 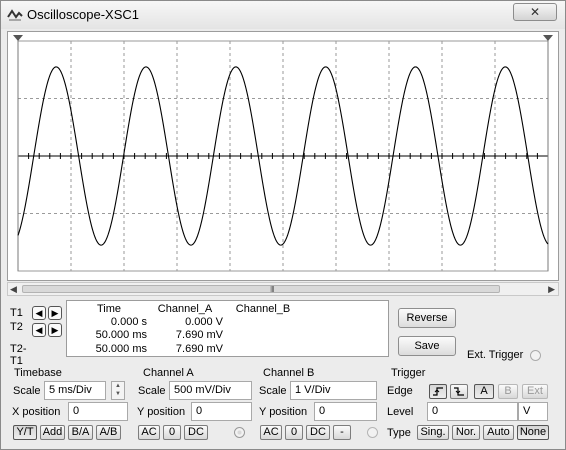 I want to click on readout-header-channel-a: Channel_A, so click(x=185, y=309).